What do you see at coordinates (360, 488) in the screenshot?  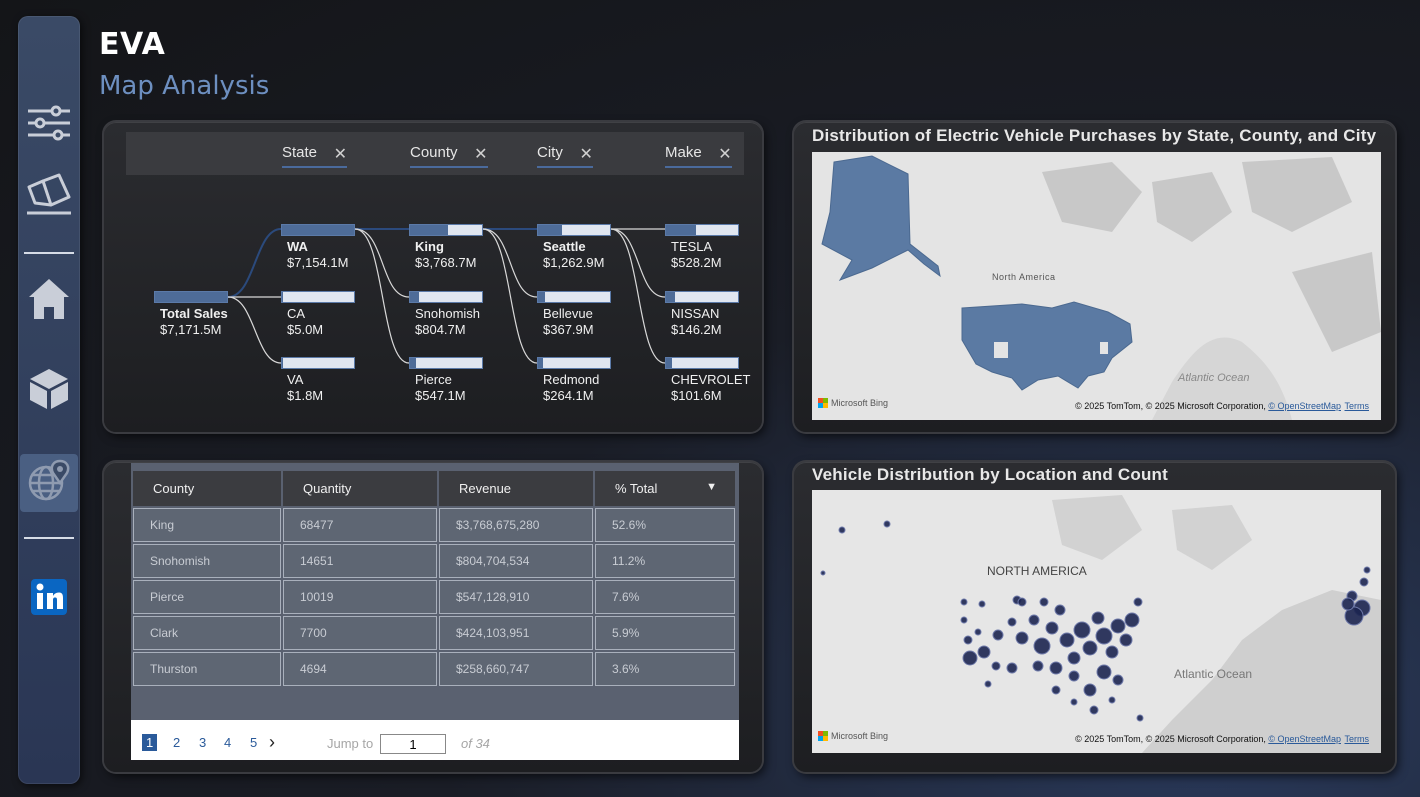 I see `column-header-quantity: Quantity` at bounding box center [360, 488].